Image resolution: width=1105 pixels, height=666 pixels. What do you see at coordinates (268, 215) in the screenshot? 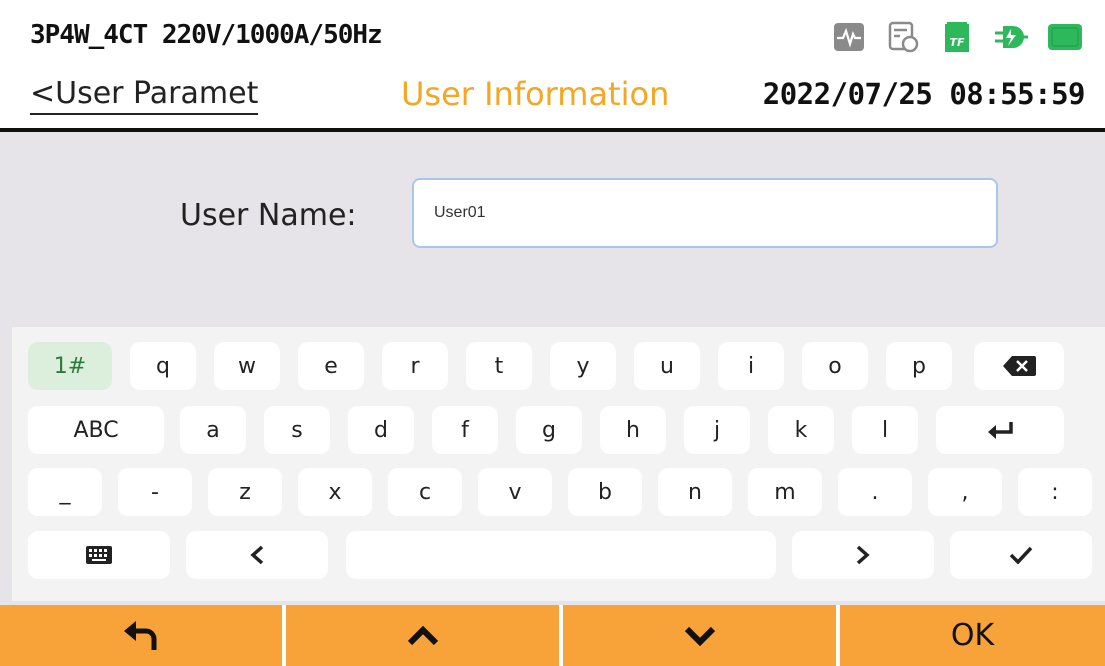
I see `user-name-label: User Name:` at bounding box center [268, 215].